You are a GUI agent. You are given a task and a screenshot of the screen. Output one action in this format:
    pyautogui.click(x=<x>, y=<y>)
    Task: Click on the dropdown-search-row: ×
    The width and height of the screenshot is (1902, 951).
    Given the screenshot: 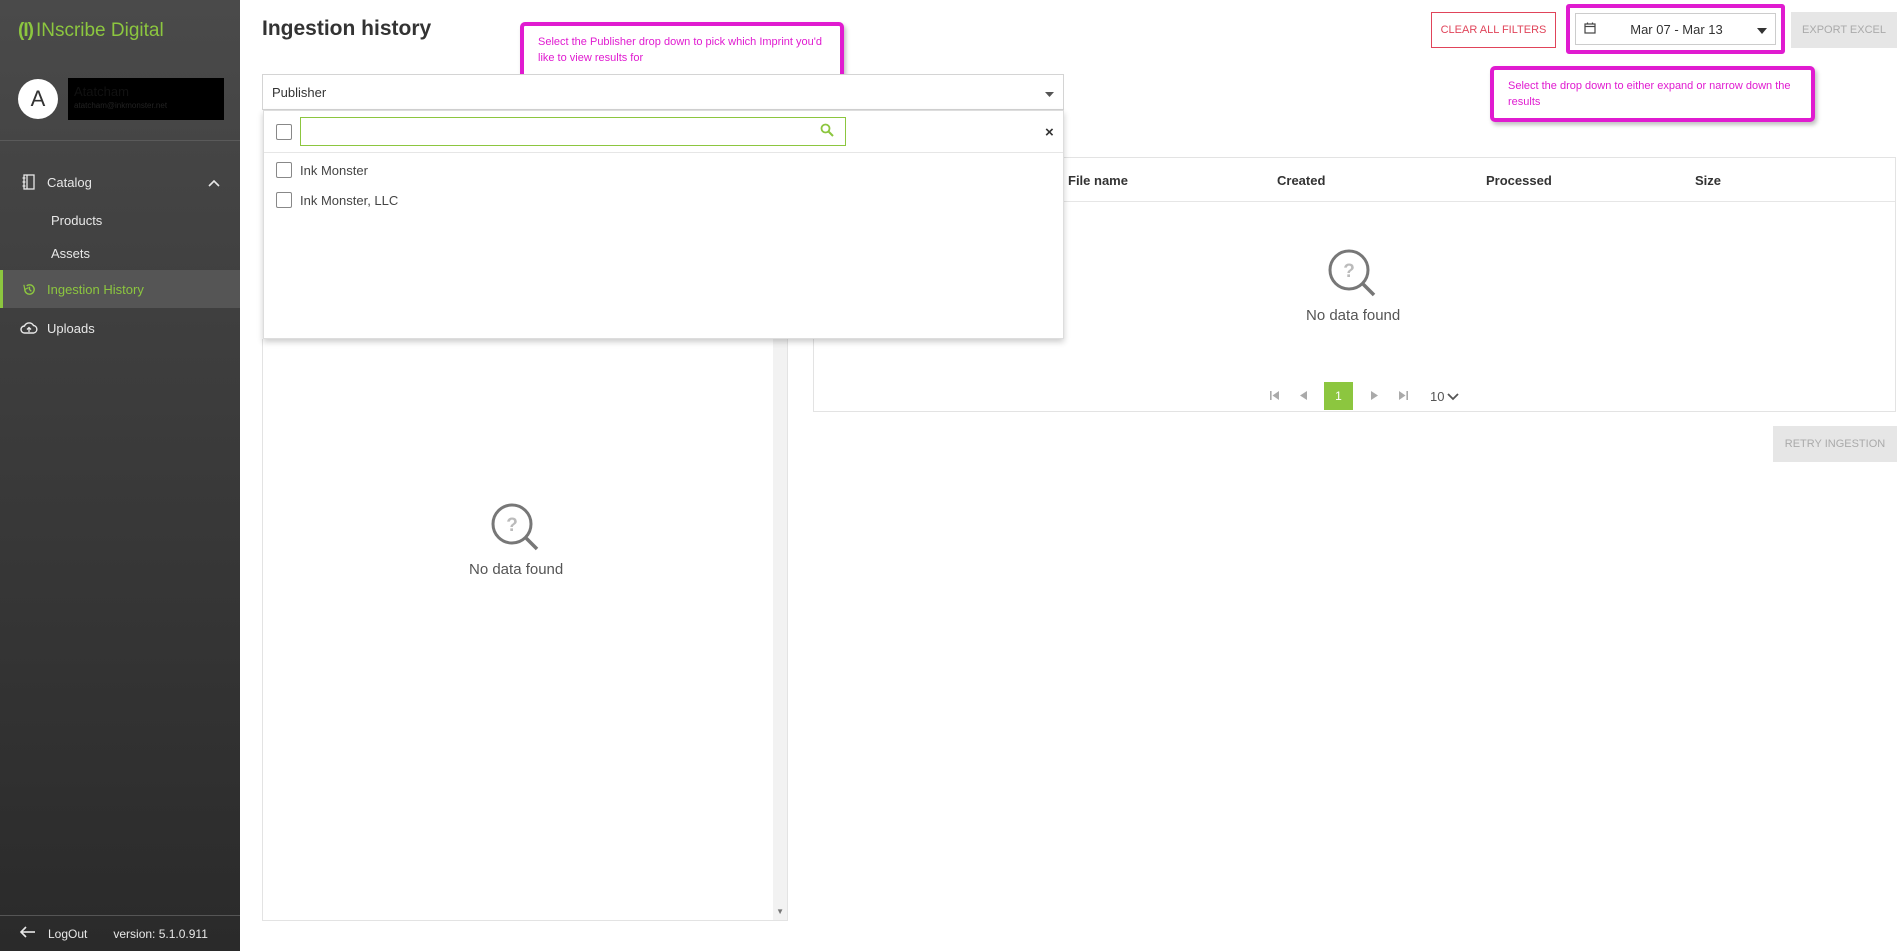 What is the action you would take?
    pyautogui.click(x=663, y=132)
    